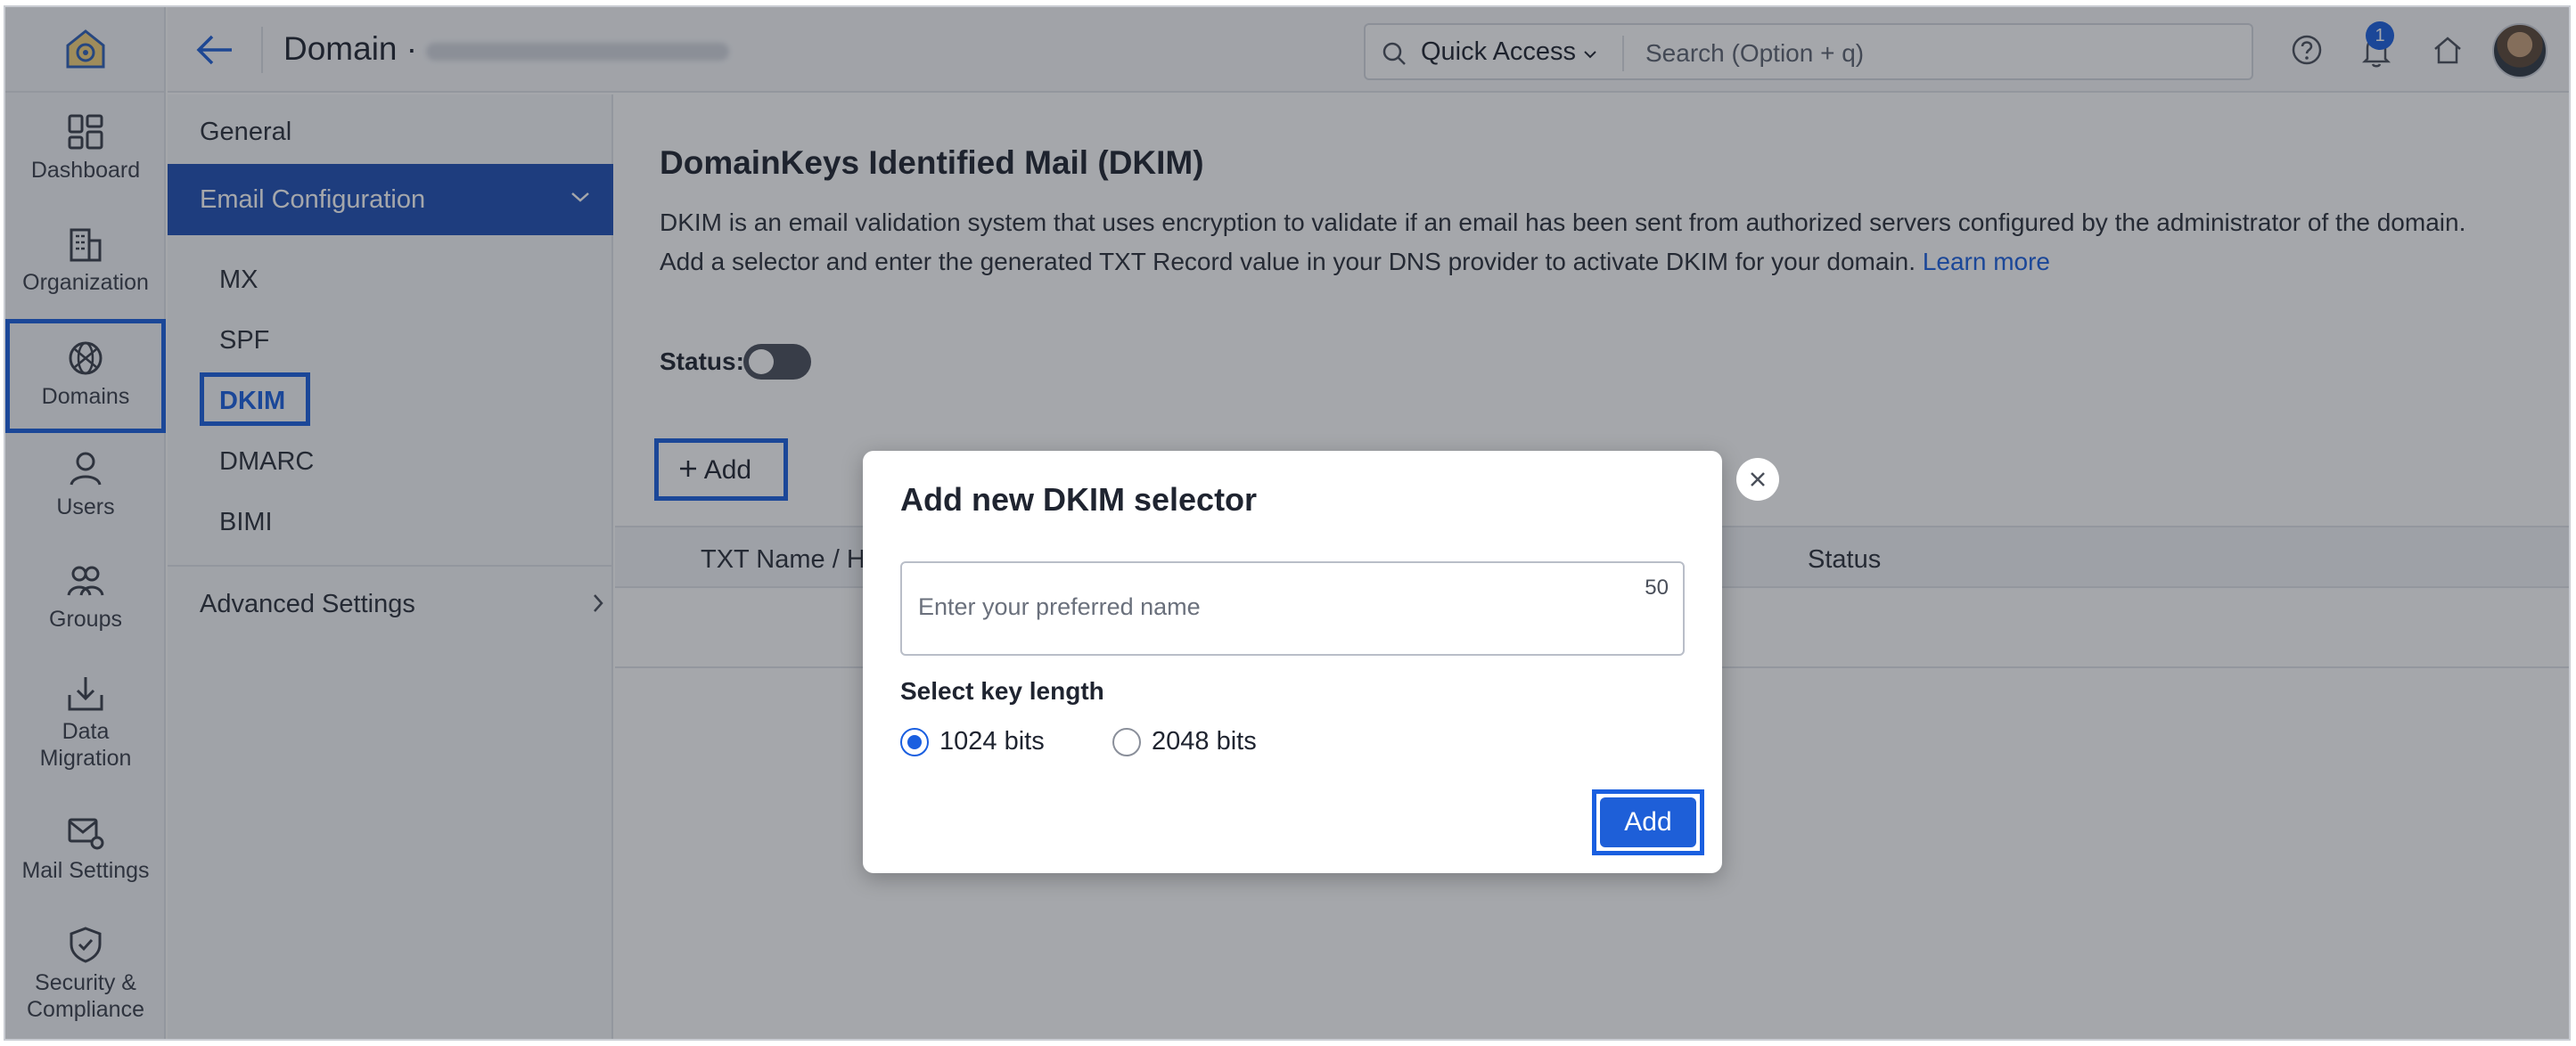  What do you see at coordinates (992, 742) in the screenshot?
I see `radio-label: 1024 bits` at bounding box center [992, 742].